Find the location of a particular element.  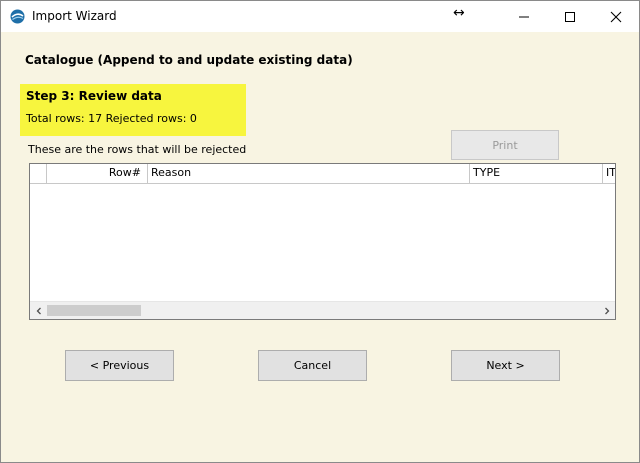

scroll-left-icon is located at coordinates (38, 310).